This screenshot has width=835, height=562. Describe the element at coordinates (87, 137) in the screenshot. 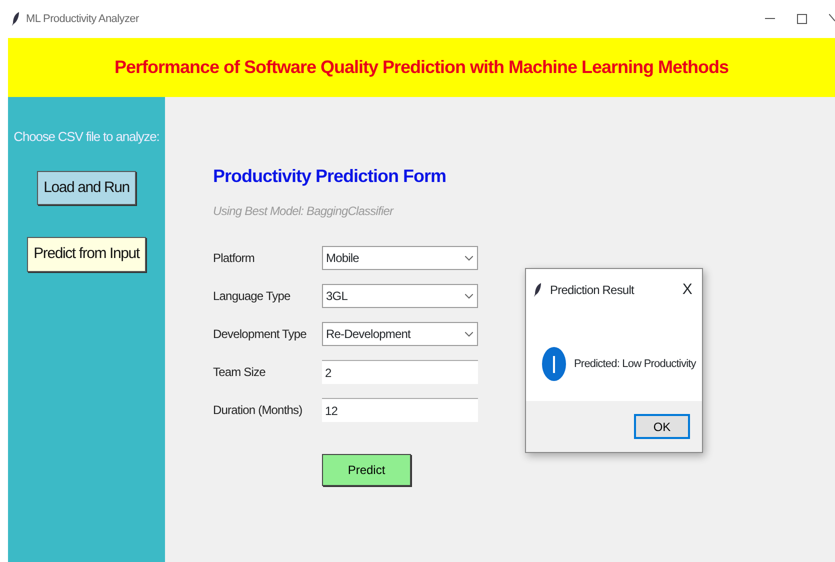

I see `prompt-label: Choose CSV file to analyze:` at that location.